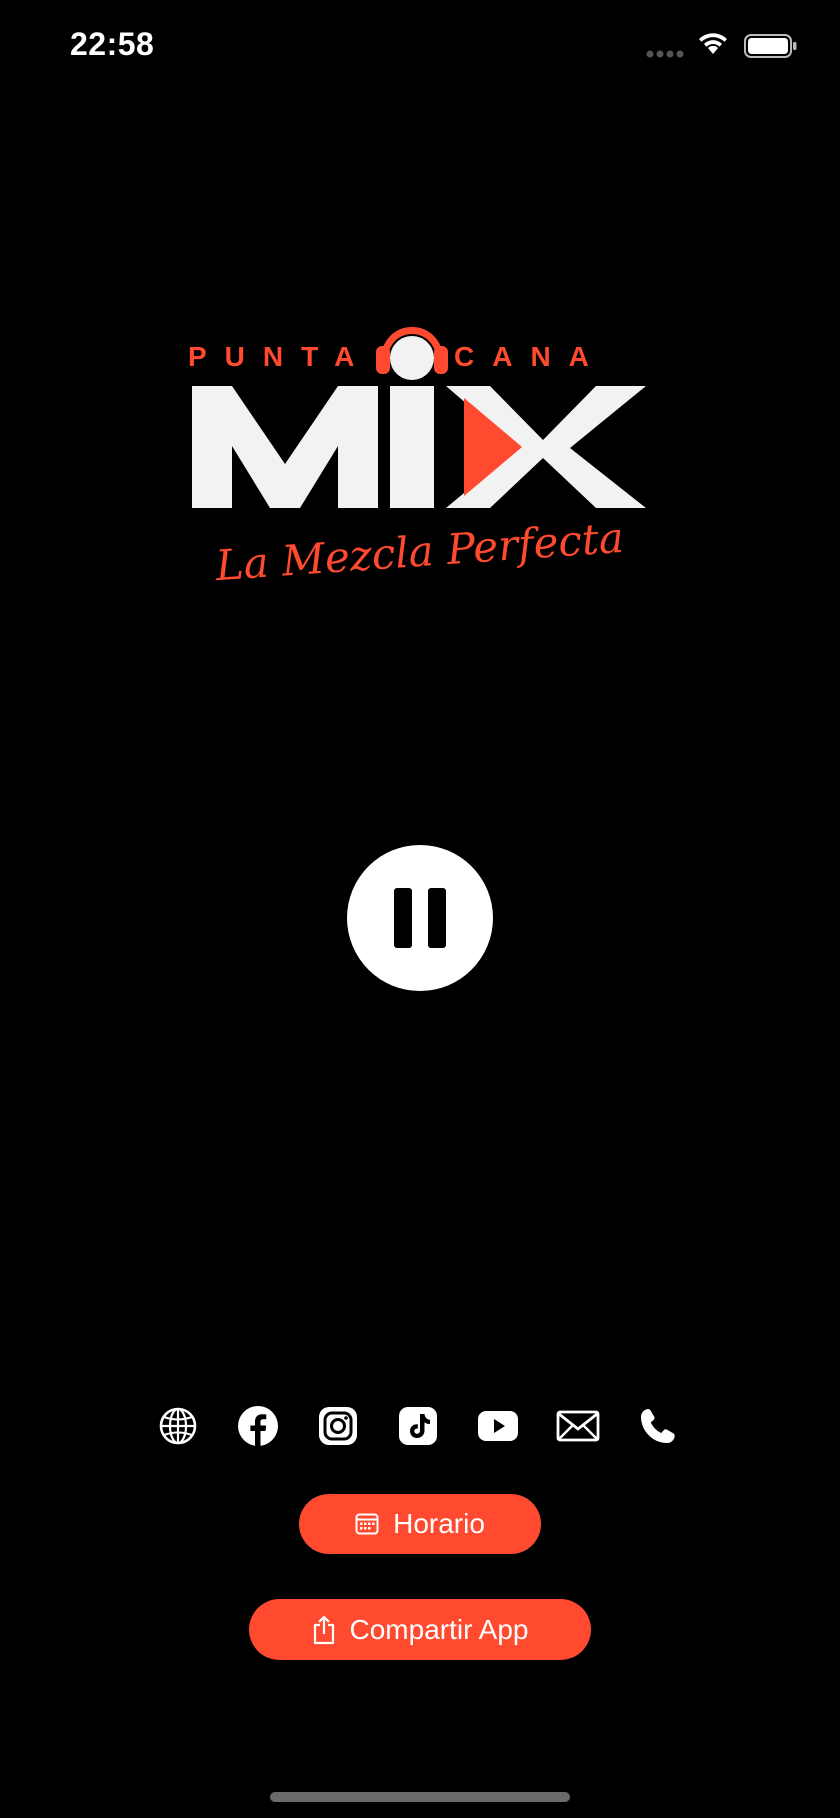 Image resolution: width=840 pixels, height=1818 pixels. I want to click on status-time: 22:58, so click(112, 44).